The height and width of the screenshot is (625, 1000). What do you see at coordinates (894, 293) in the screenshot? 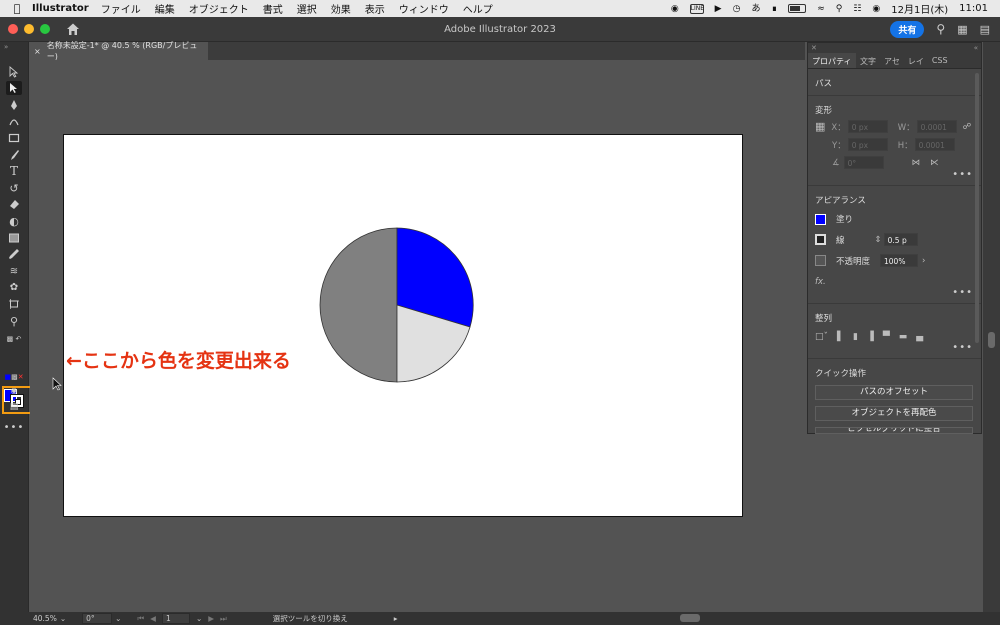
I see `appearance-more-button: •••` at bounding box center [894, 293].